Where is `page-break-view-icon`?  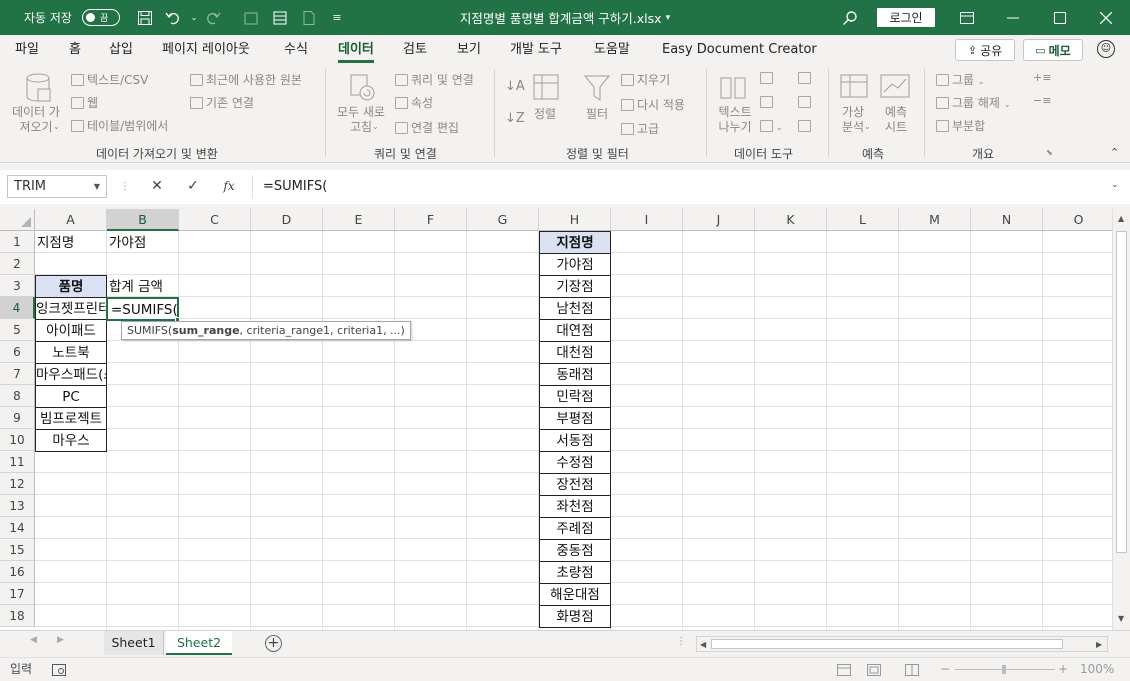
page-break-view-icon is located at coordinates (912, 669).